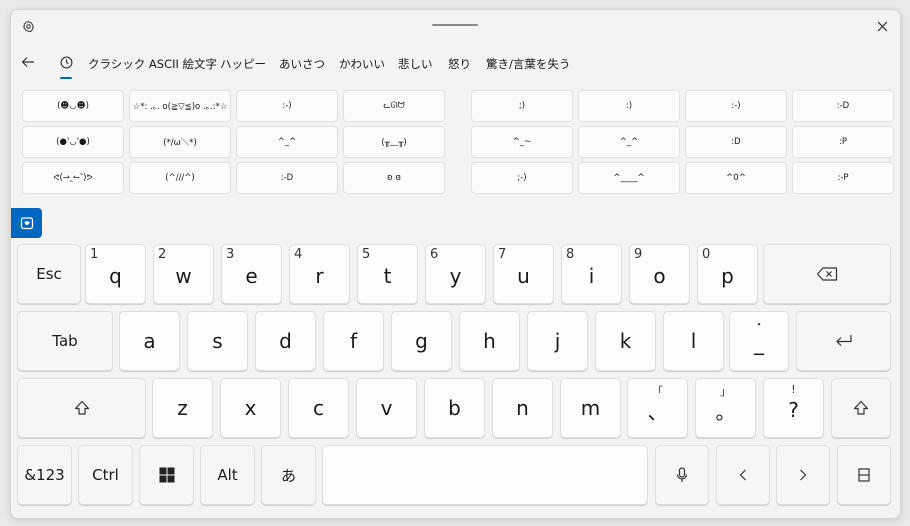 The width and height of the screenshot is (910, 526). Describe the element at coordinates (66, 62) in the screenshot. I see `tab-recent` at that location.